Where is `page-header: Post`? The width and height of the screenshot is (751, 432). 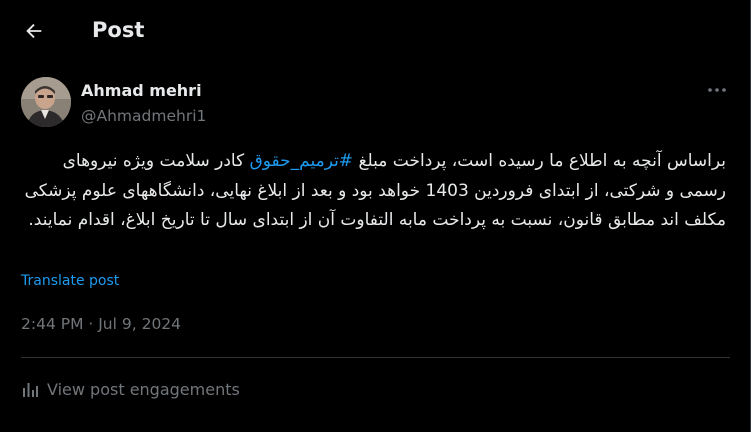
page-header: Post is located at coordinates (375, 31).